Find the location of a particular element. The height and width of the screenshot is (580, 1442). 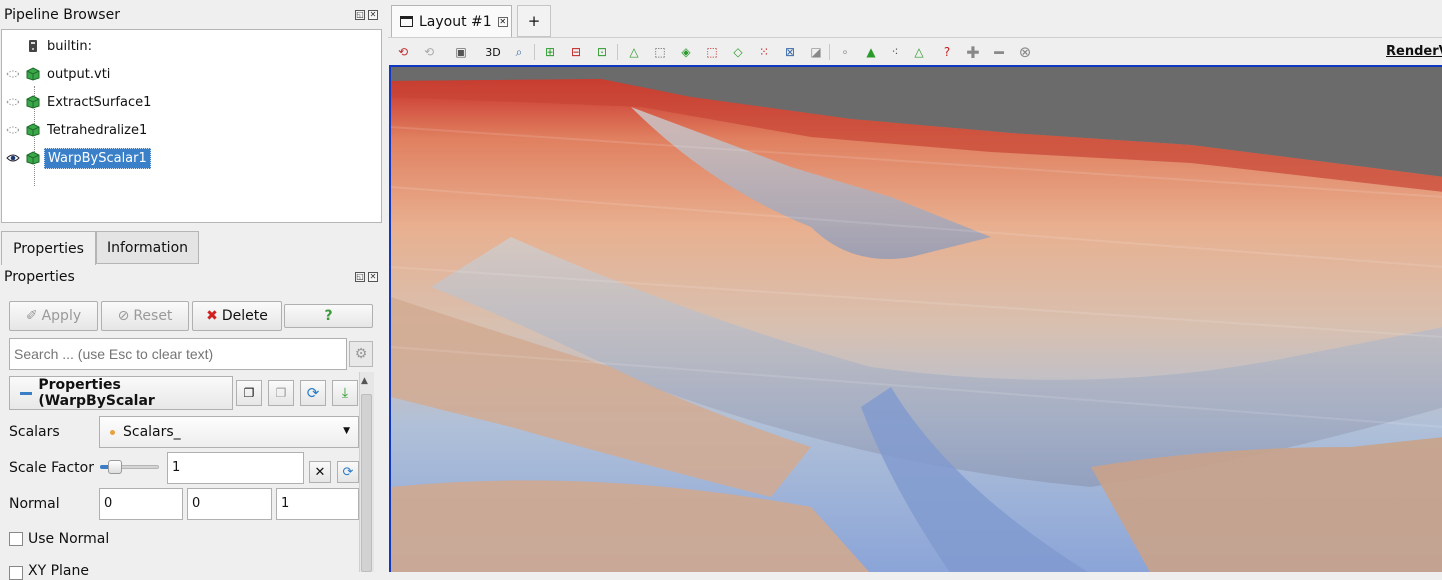

select-points-frustum-icon: ⬚ is located at coordinates (712, 52).